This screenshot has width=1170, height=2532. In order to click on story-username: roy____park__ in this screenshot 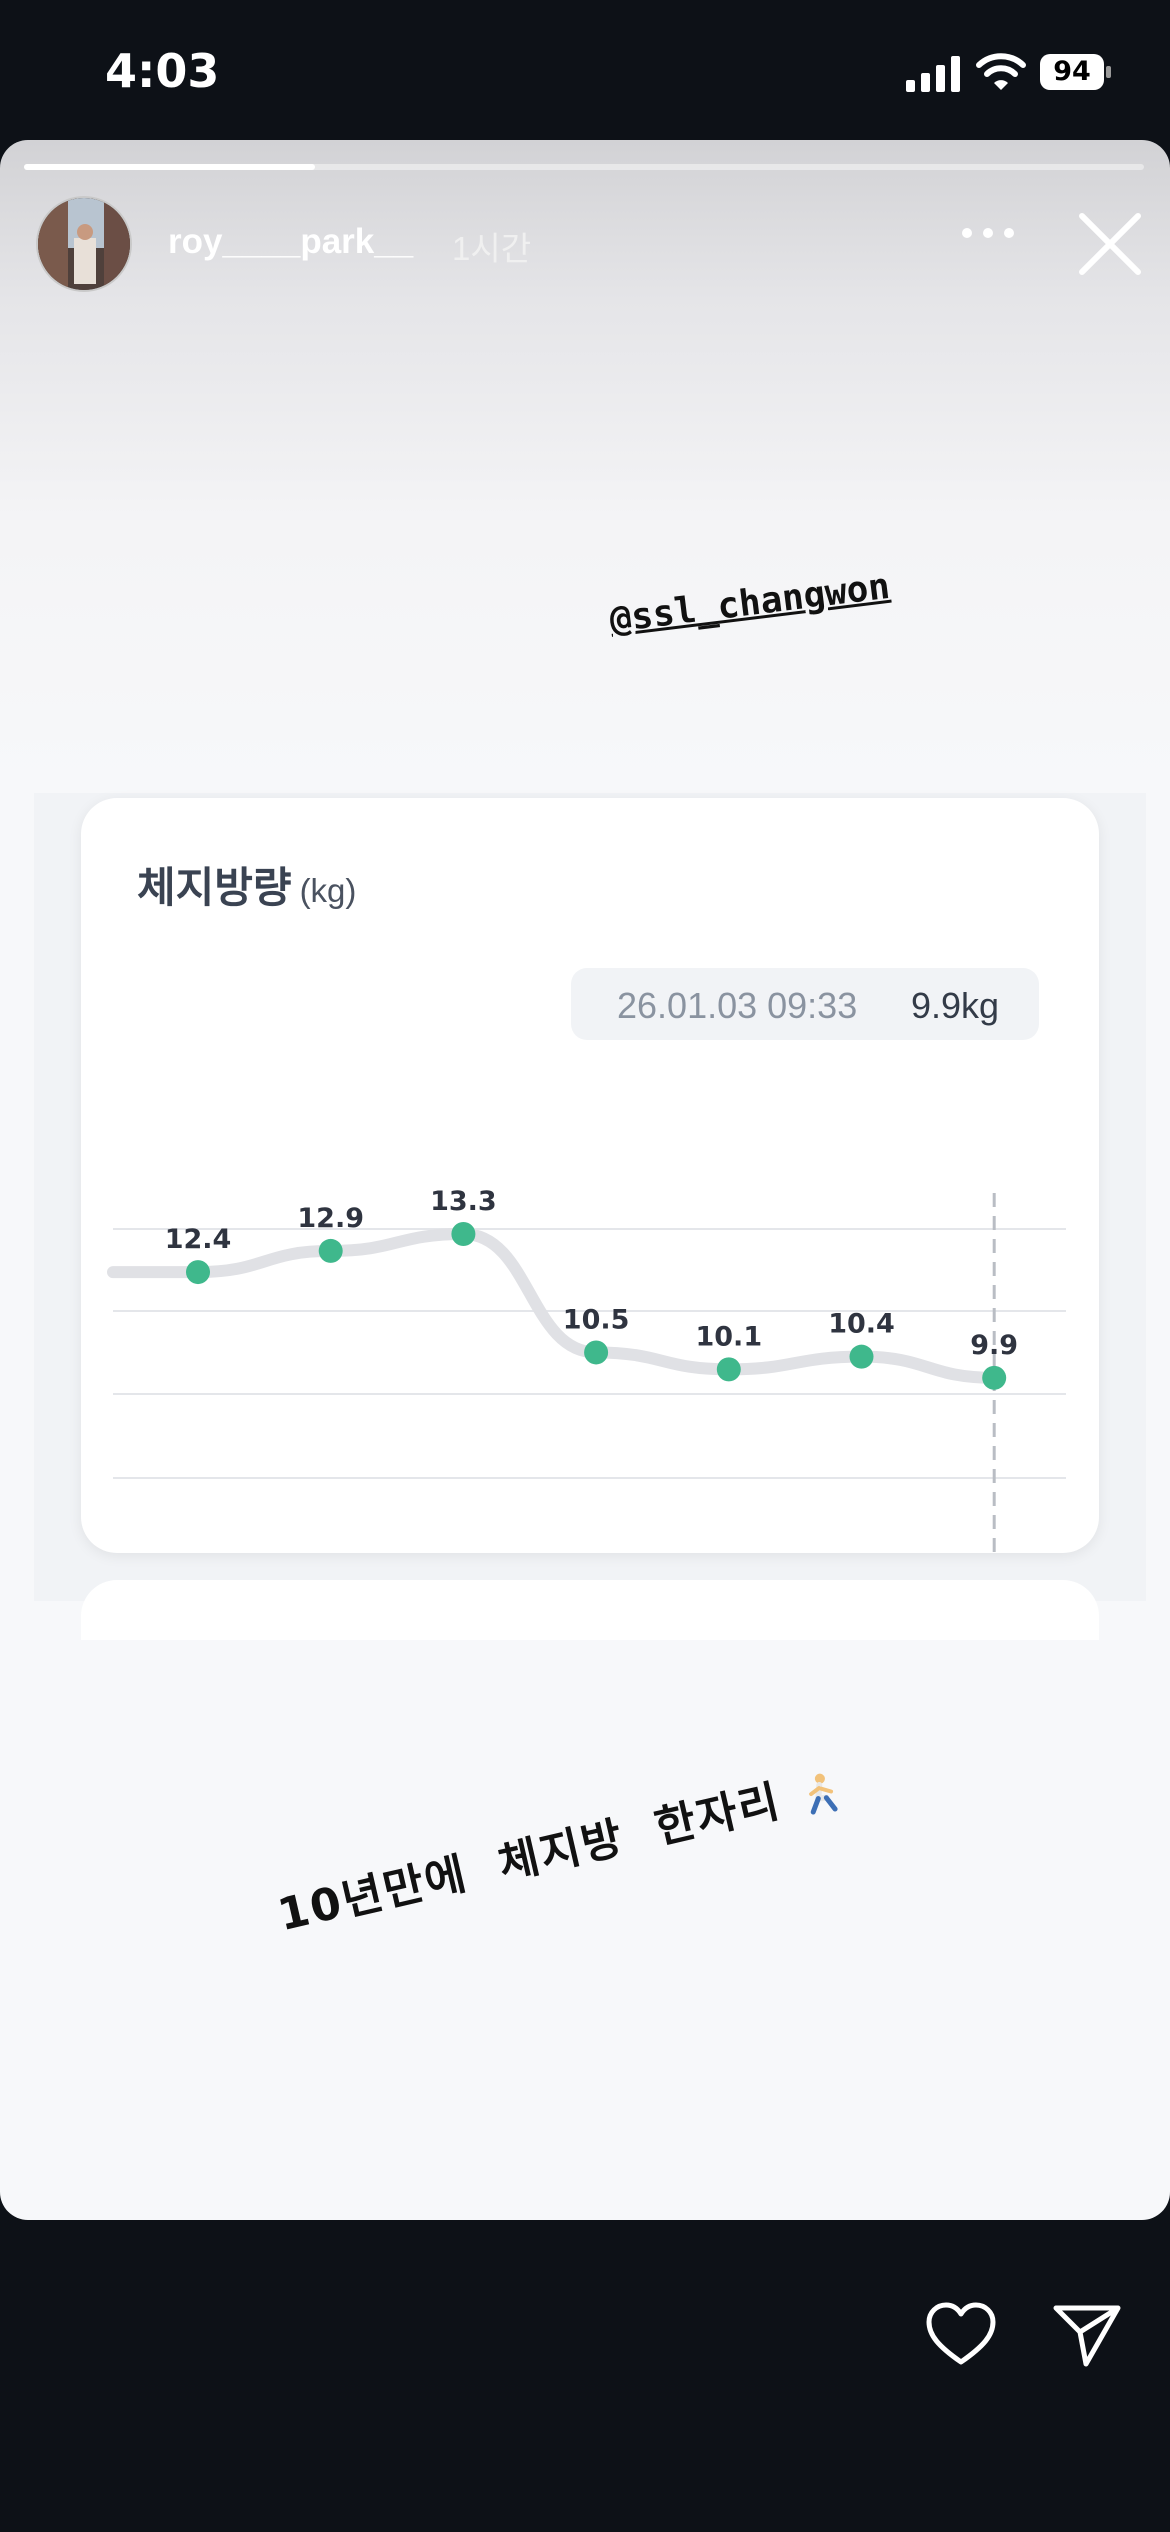, I will do `click(290, 242)`.